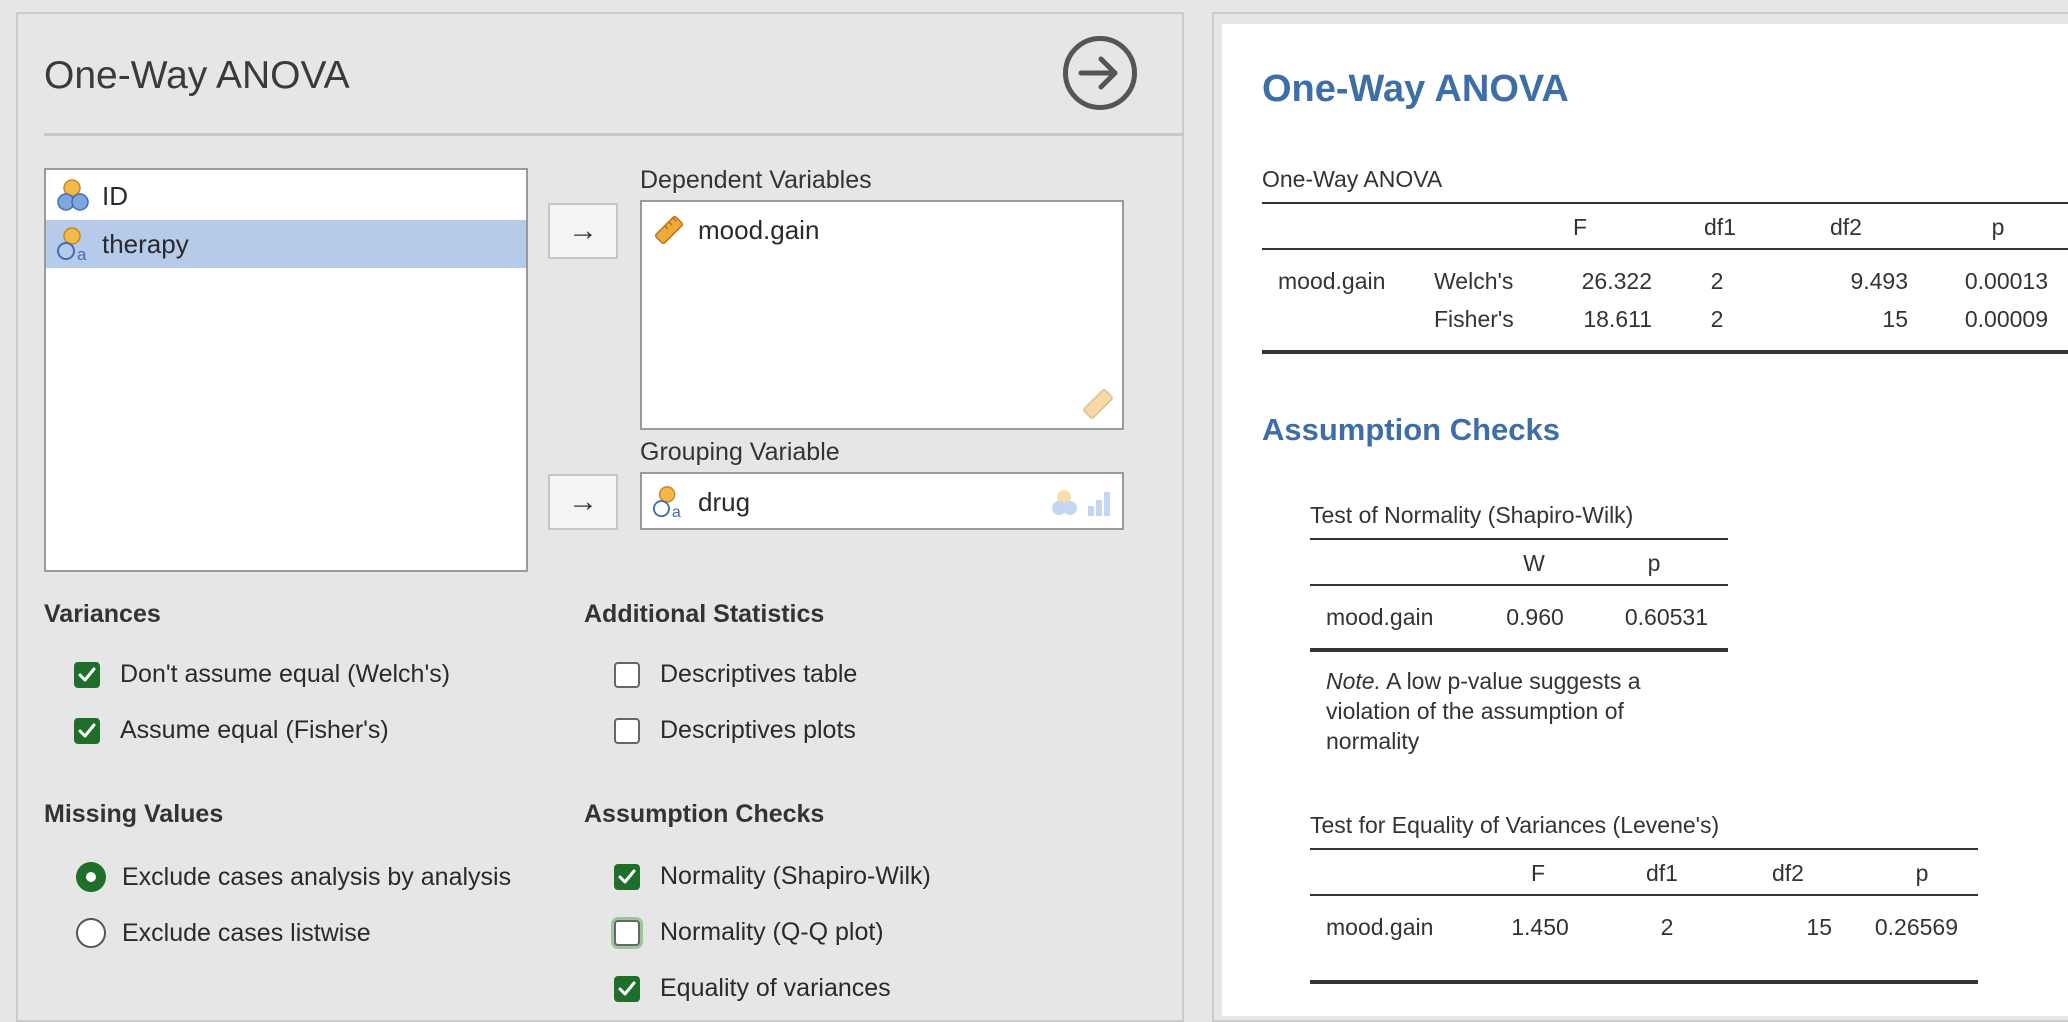 This screenshot has height=1022, width=2068. What do you see at coordinates (1353, 681) in the screenshot?
I see `note-label: Note.` at bounding box center [1353, 681].